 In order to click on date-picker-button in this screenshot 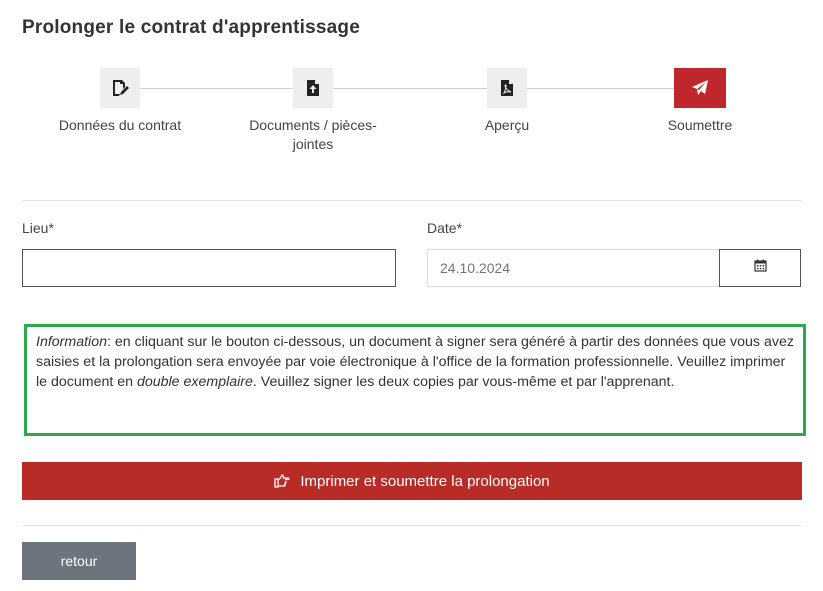, I will do `click(760, 268)`.